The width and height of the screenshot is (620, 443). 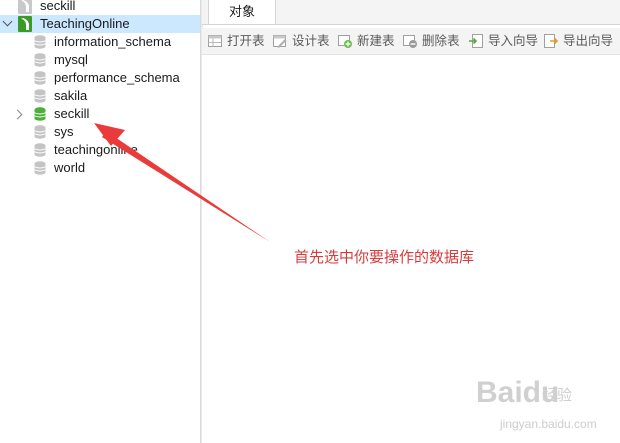 I want to click on annotation-text: 首先选中你要操作的数据库, so click(x=384, y=257).